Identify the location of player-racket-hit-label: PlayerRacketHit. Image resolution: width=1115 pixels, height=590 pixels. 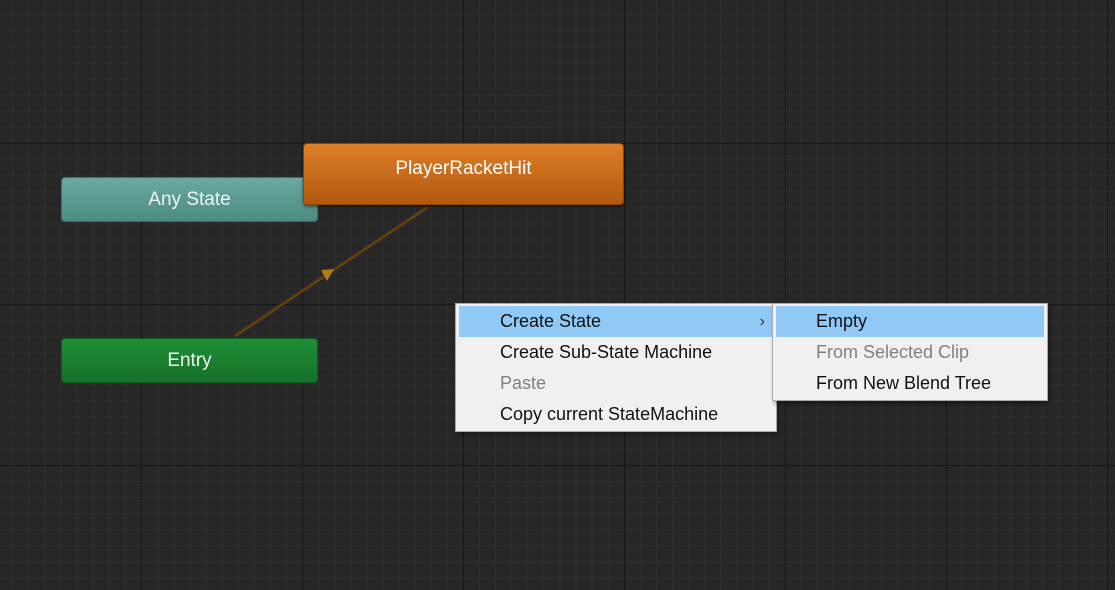
(463, 168).